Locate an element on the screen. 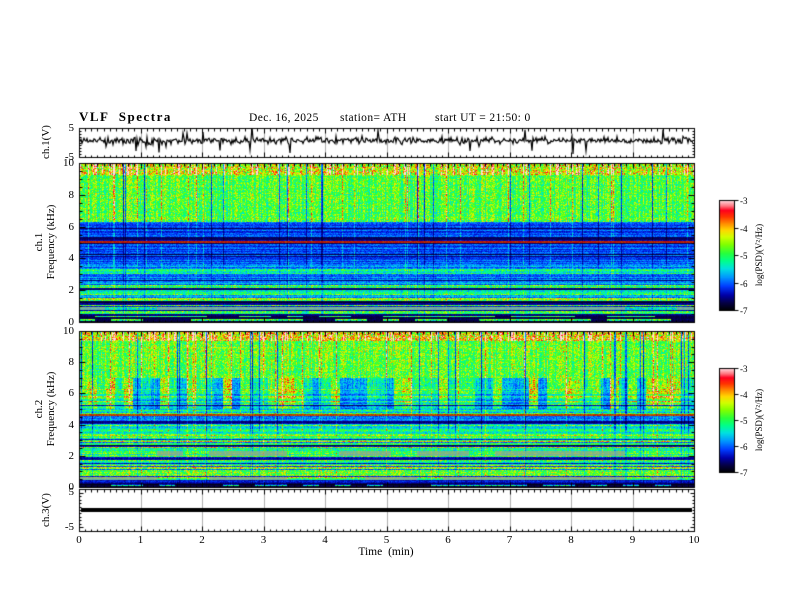  ch2-freq-tick-label-8: 8 is located at coordinates (71, 362).